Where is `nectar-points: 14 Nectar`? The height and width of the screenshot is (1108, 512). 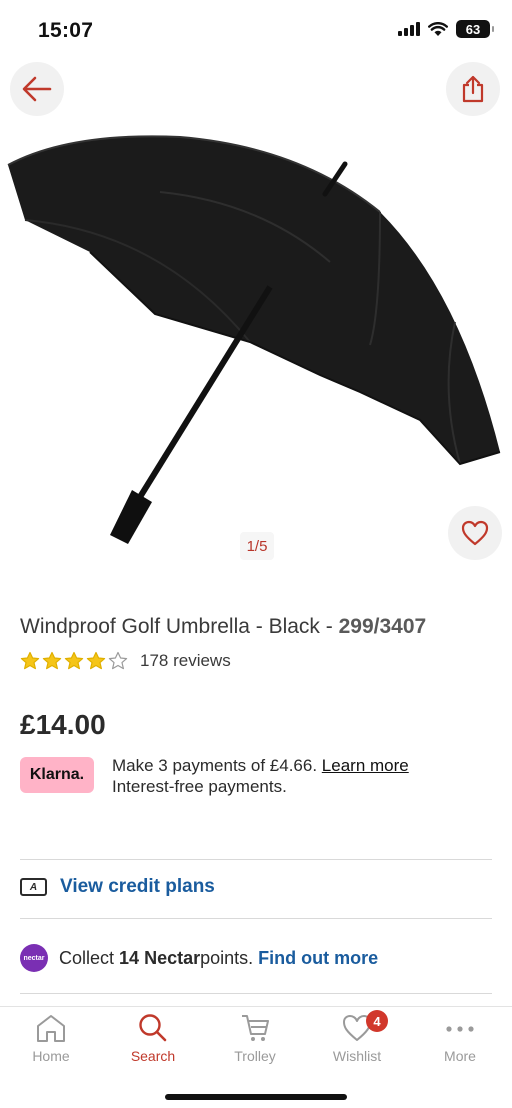
nectar-points: 14 Nectar is located at coordinates (160, 957).